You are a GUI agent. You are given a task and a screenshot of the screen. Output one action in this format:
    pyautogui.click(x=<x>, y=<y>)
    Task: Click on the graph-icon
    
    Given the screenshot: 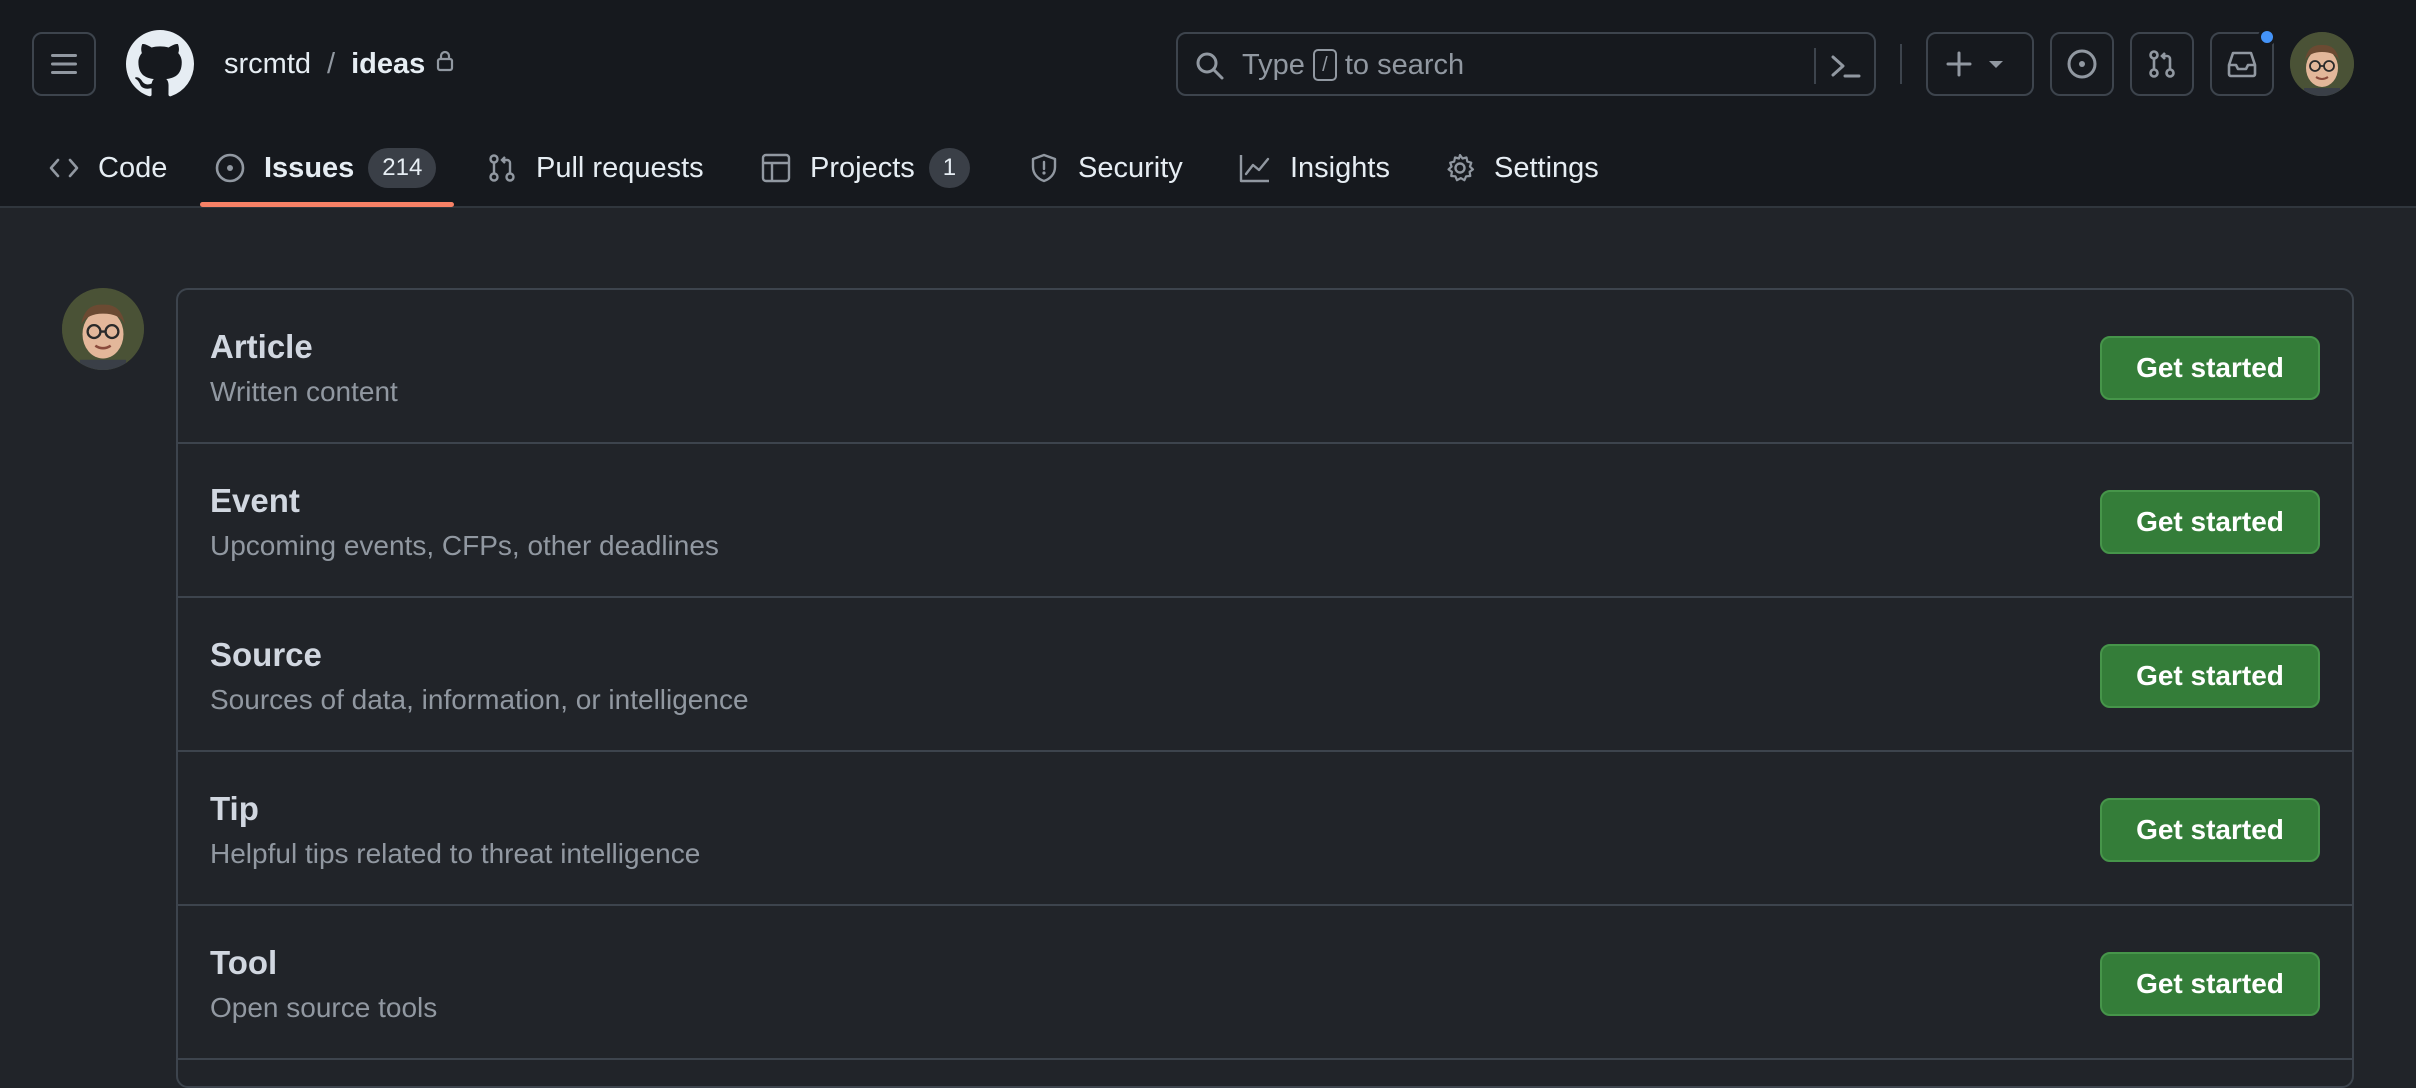 What is the action you would take?
    pyautogui.click(x=1254, y=169)
    